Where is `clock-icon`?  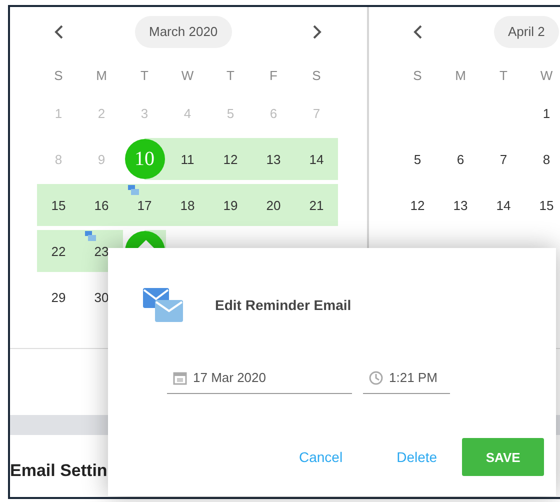 clock-icon is located at coordinates (376, 377).